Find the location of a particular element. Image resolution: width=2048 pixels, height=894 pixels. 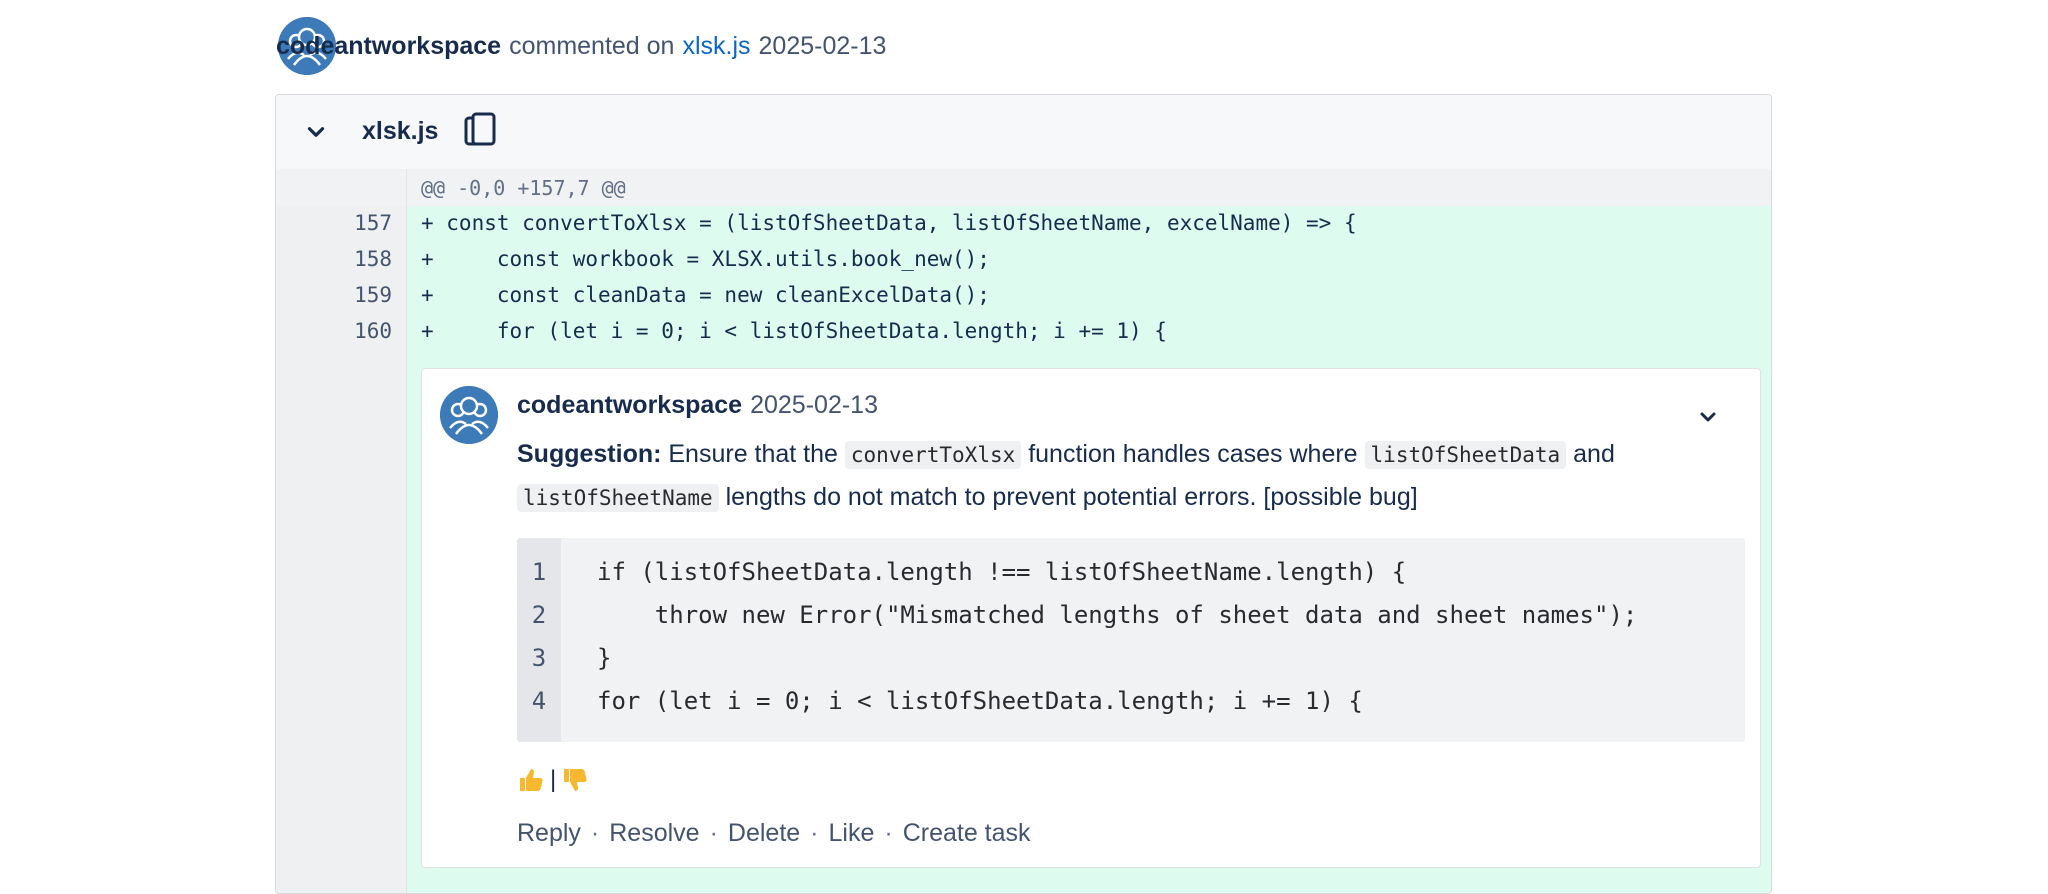

snippet-line-number: 4 is located at coordinates (539, 701).